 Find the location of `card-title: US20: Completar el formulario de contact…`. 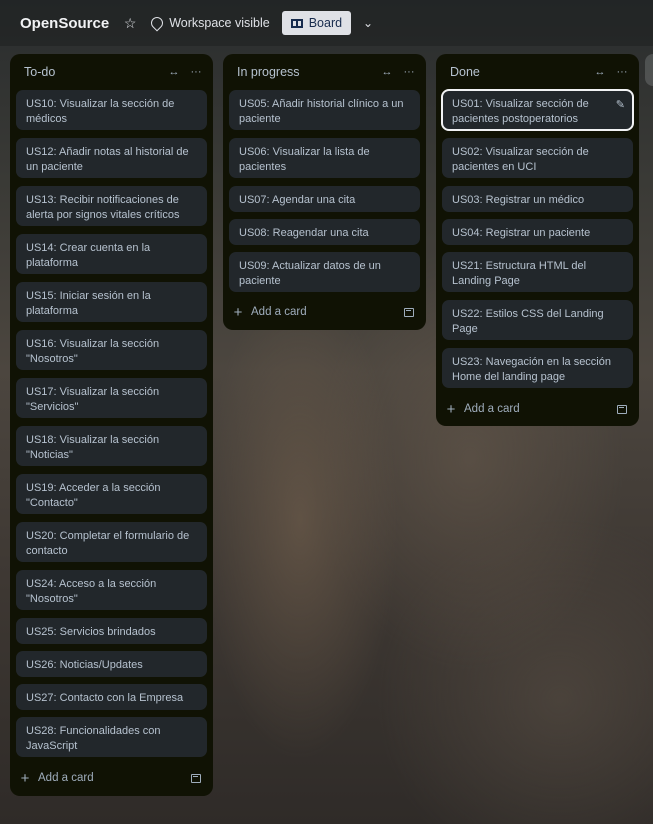

card-title: US20: Completar el formulario de contact… is located at coordinates (108, 543).